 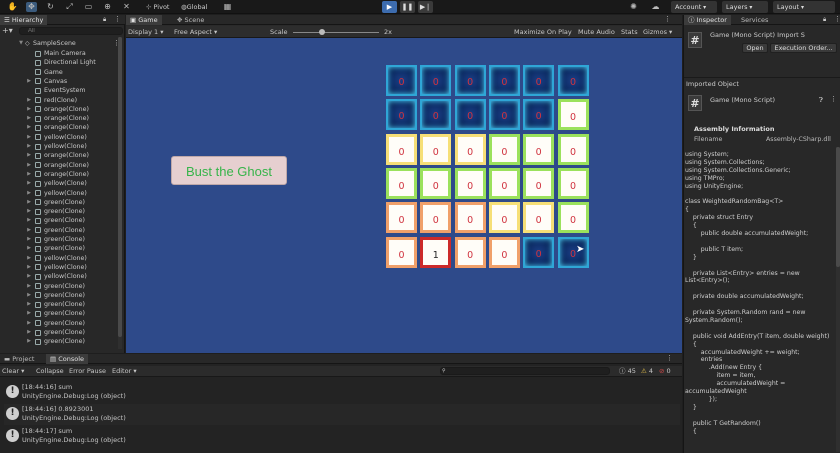 I want to click on more-options-icon: ⋮, so click(x=117, y=19).